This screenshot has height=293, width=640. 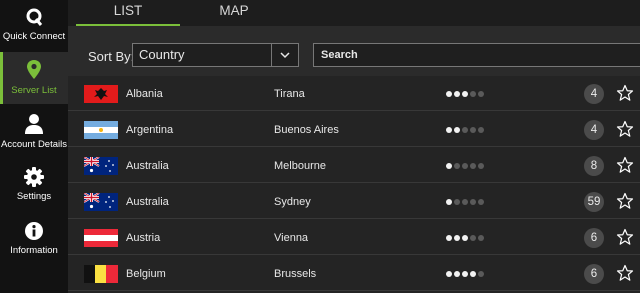 I want to click on view-tabs: LIST MAP, so click(x=354, y=13).